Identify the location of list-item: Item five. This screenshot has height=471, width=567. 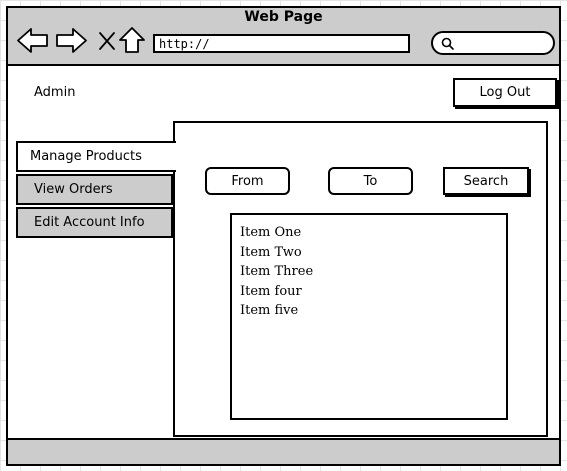
(373, 311).